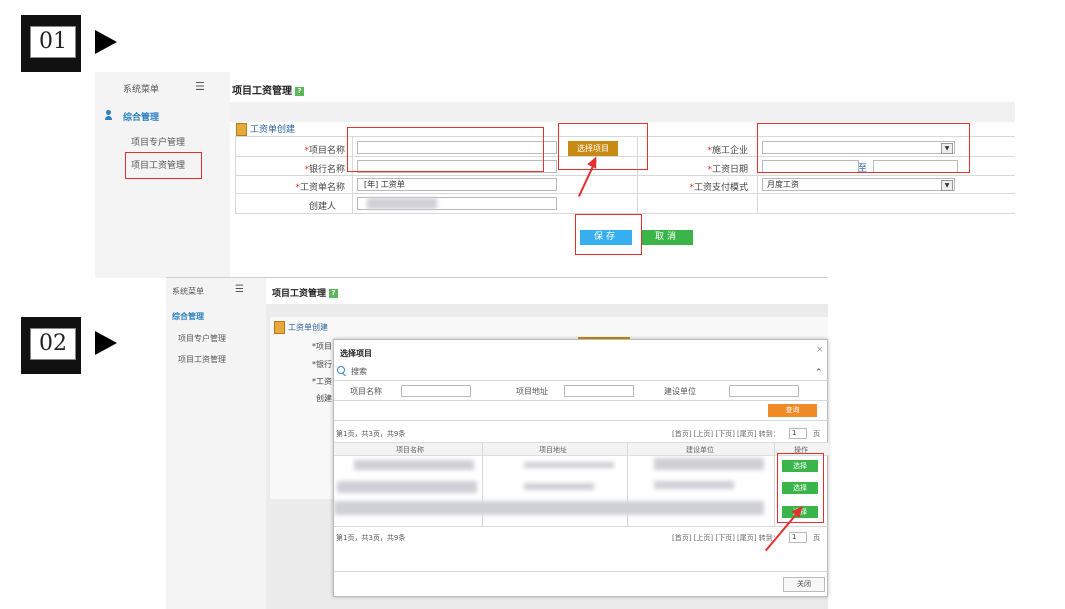 The image size is (1065, 609). What do you see at coordinates (290, 168) in the screenshot?
I see `bank-name-label: *银行名称` at bounding box center [290, 168].